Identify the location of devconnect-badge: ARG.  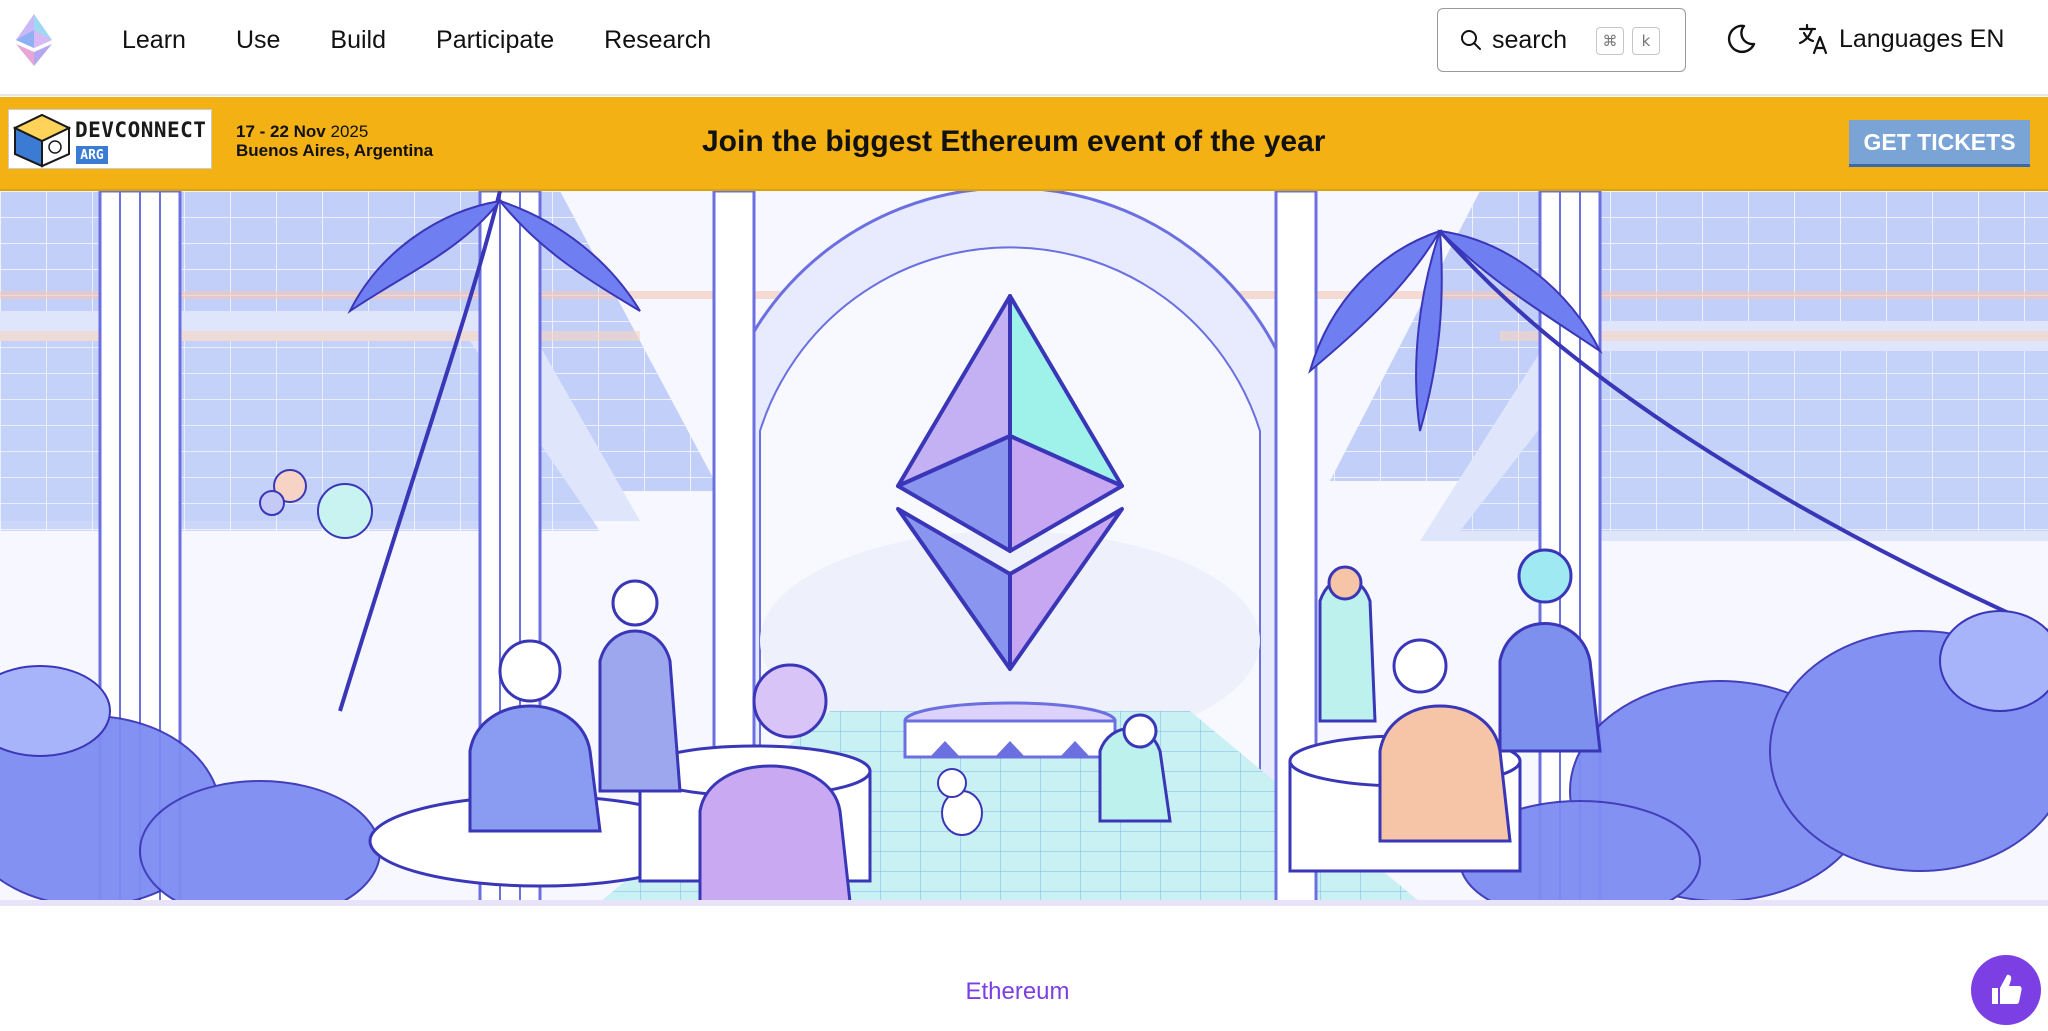
(92, 155).